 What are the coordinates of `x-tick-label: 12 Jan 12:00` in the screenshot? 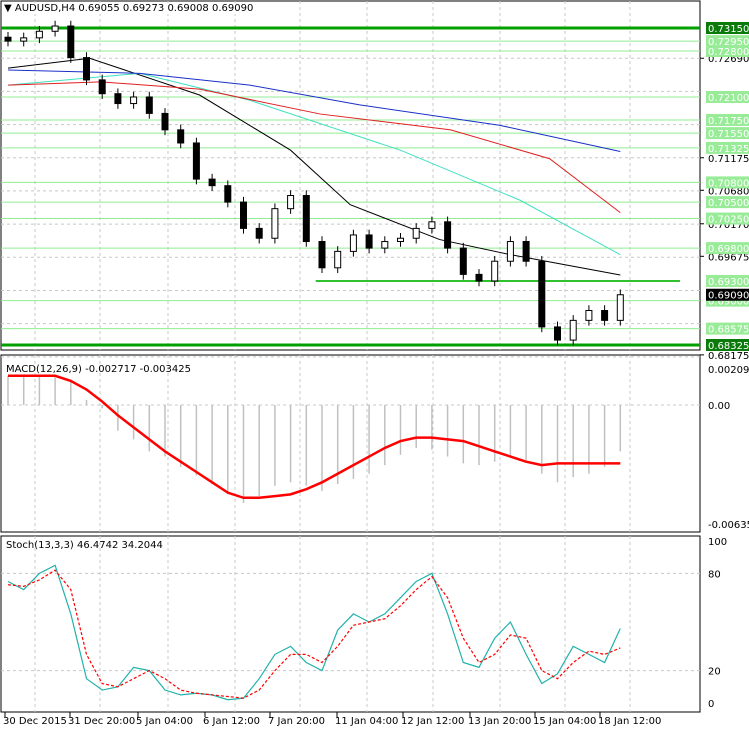 It's located at (432, 721).